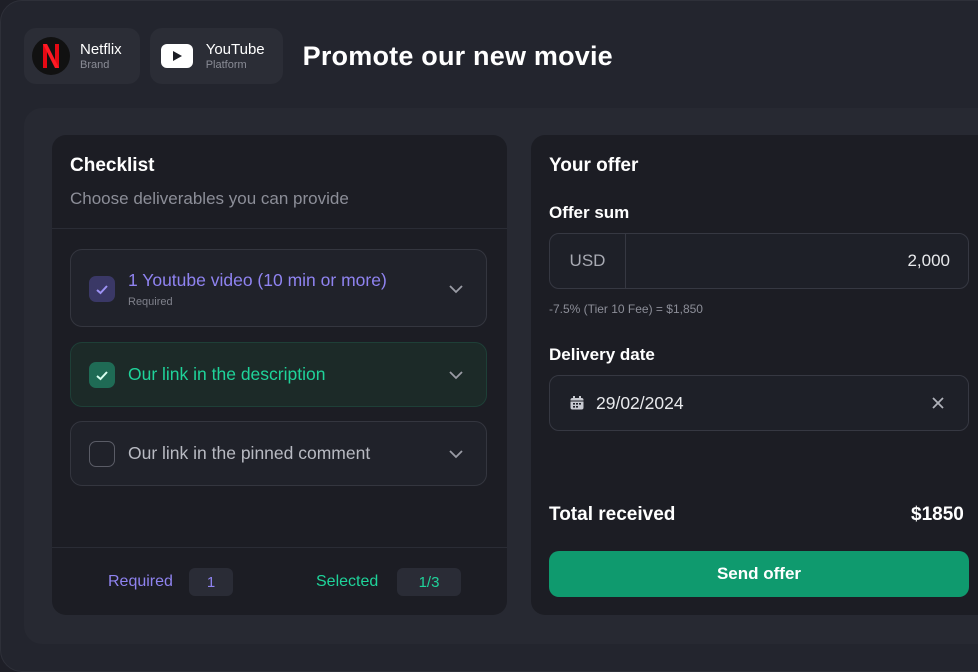 This screenshot has width=978, height=672. I want to click on brand-name: Netflix, so click(101, 49).